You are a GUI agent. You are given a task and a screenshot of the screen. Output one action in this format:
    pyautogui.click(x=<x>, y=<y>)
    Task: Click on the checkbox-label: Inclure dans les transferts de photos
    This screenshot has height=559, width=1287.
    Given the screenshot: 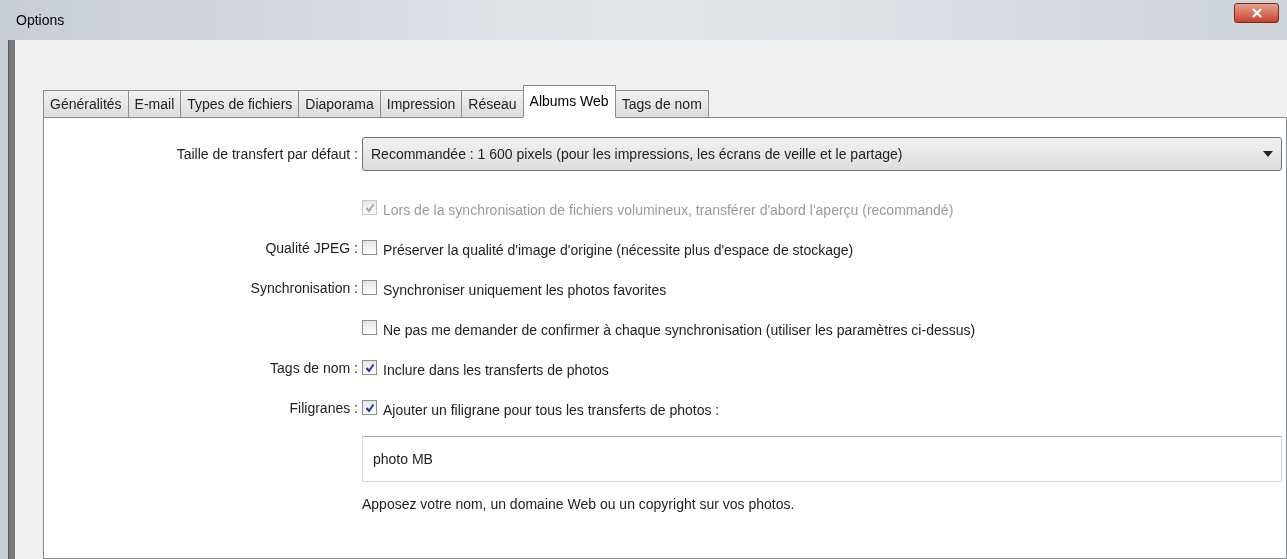 What is the action you would take?
    pyautogui.click(x=496, y=370)
    